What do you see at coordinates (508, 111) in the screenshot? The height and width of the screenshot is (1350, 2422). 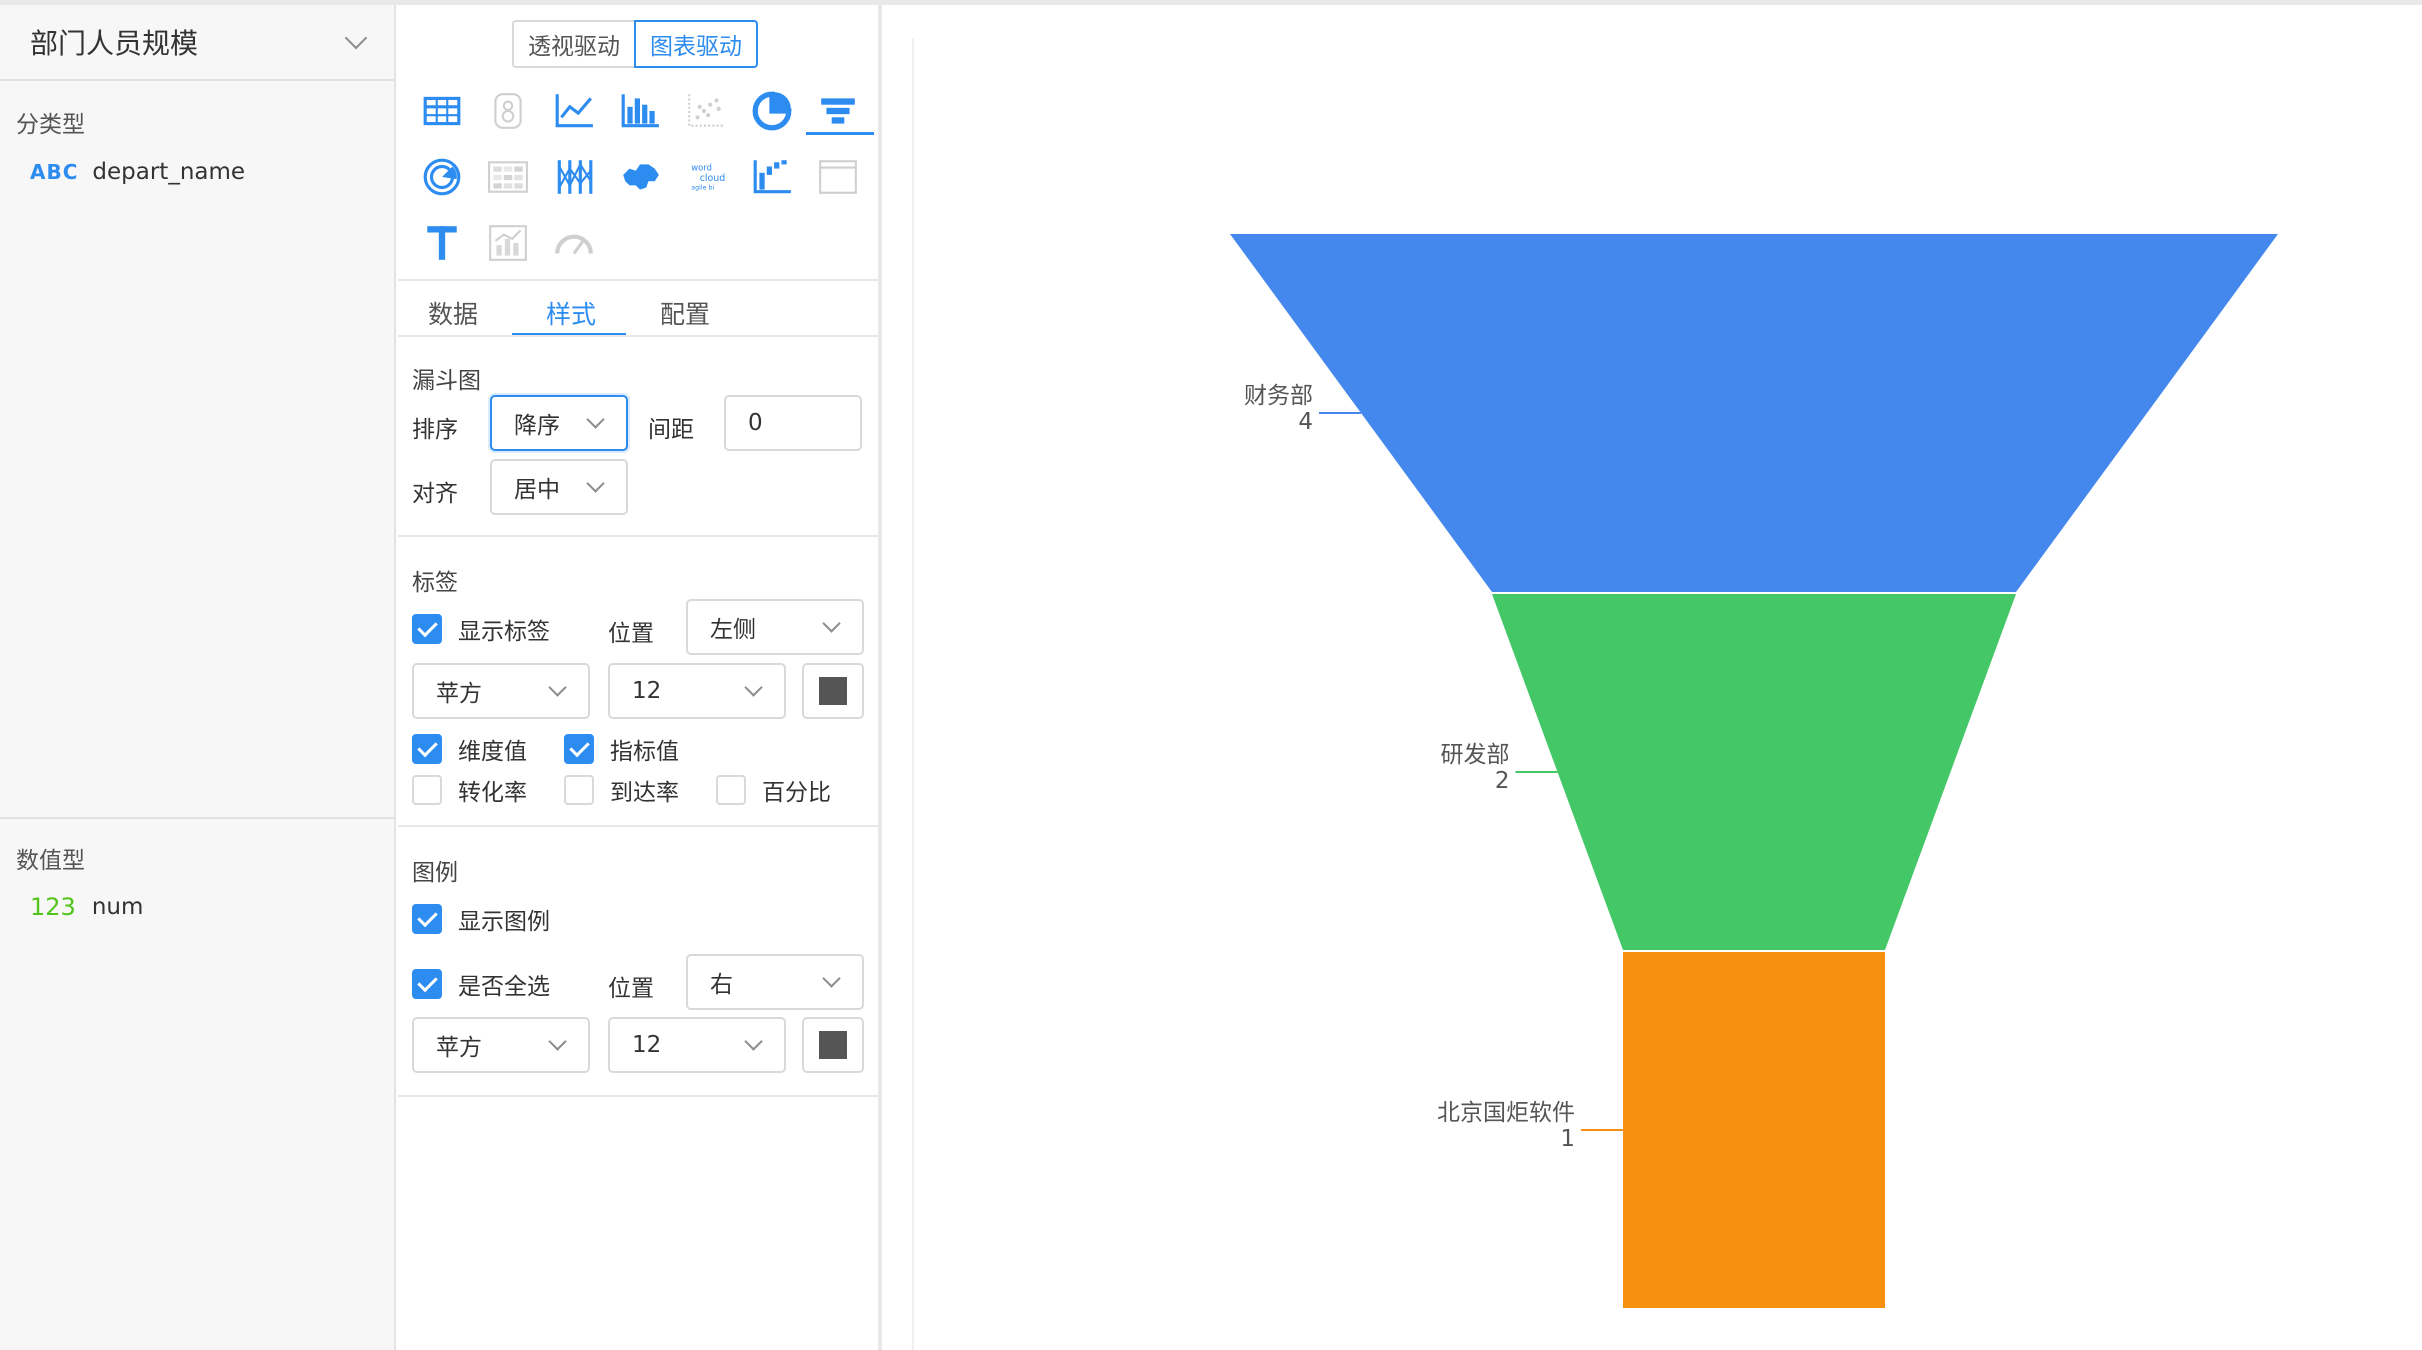 I see `number-card-icon` at bounding box center [508, 111].